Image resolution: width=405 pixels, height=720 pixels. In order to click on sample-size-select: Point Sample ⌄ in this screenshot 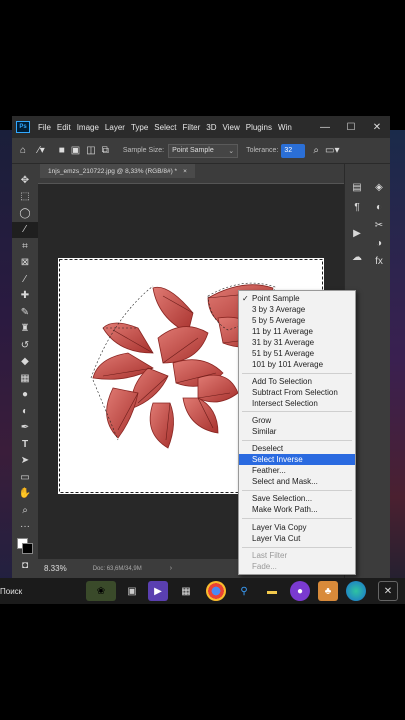, I will do `click(203, 150)`.